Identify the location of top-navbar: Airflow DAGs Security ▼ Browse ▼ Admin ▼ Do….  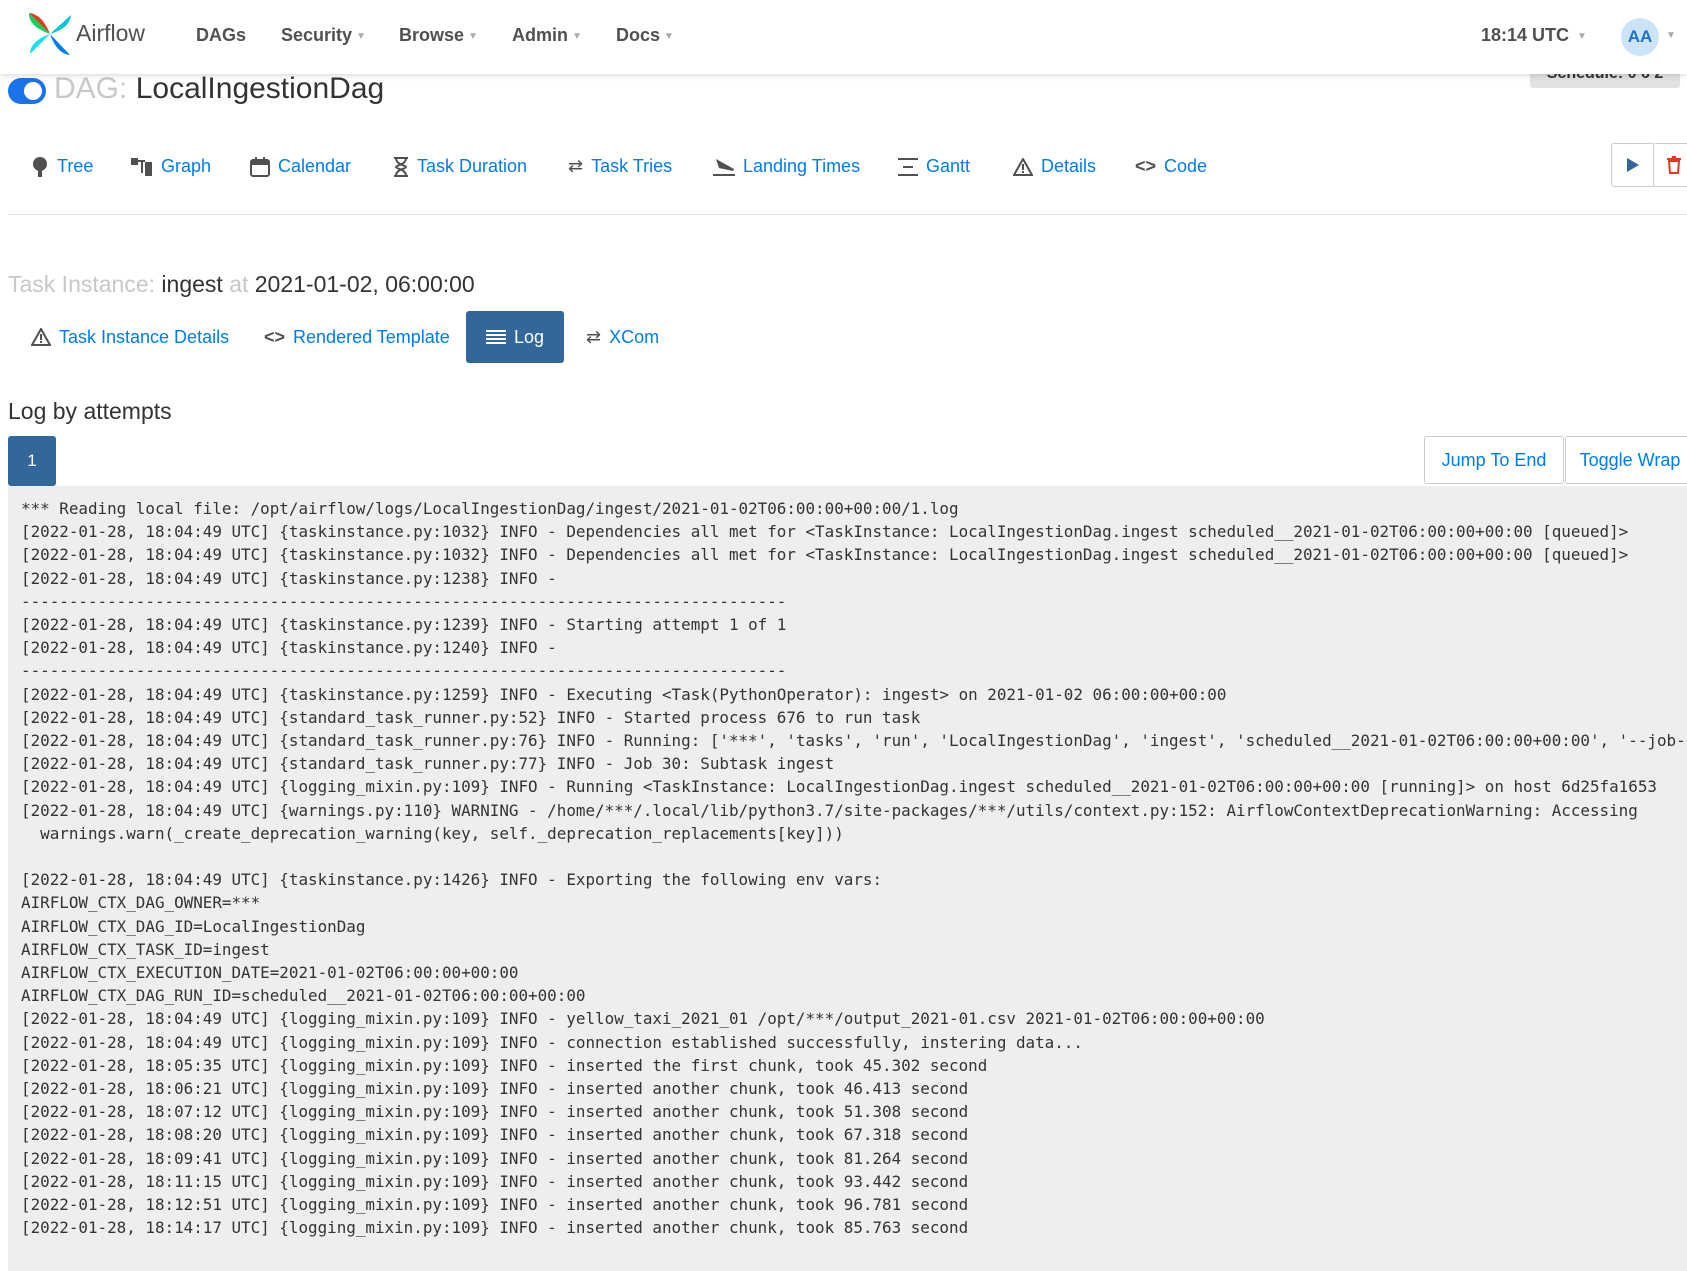
(843, 37).